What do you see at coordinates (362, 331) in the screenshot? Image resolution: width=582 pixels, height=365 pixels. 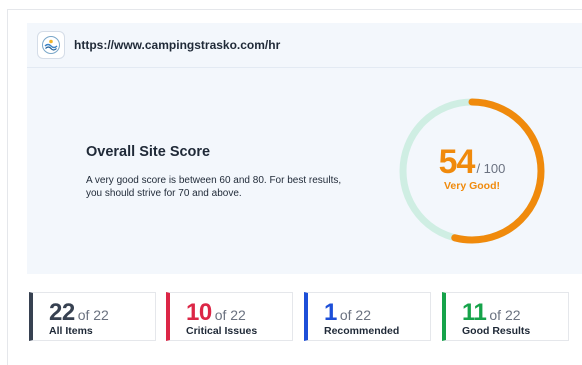 I see `stat-label: Recommended` at bounding box center [362, 331].